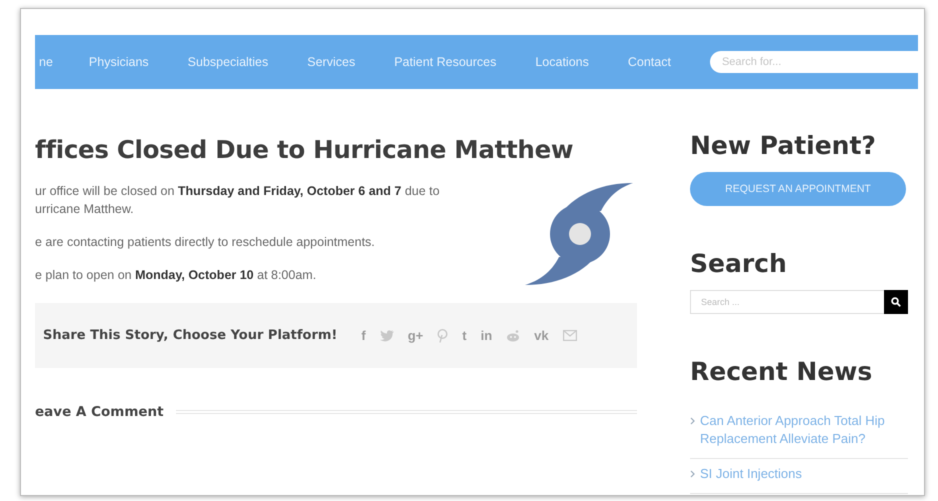  What do you see at coordinates (205, 242) in the screenshot?
I see `paragraph: e are contacting patients directly to reschedule appointments.` at bounding box center [205, 242].